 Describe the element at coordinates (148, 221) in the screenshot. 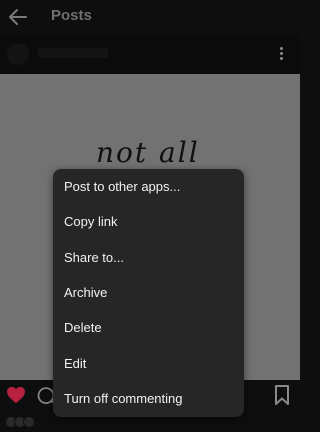

I see `menu-item-copy-link: Copy link` at that location.